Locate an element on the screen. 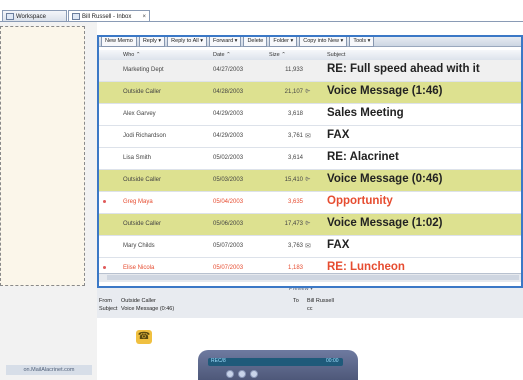  size: 15,410 is located at coordinates (293, 180).